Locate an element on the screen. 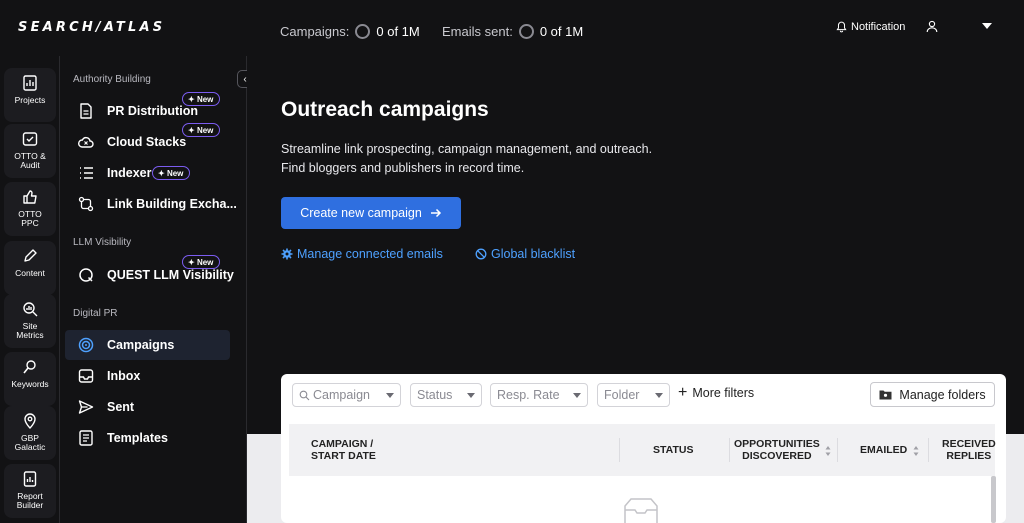 The image size is (1024, 523). more-filters-label: More filters is located at coordinates (723, 393).